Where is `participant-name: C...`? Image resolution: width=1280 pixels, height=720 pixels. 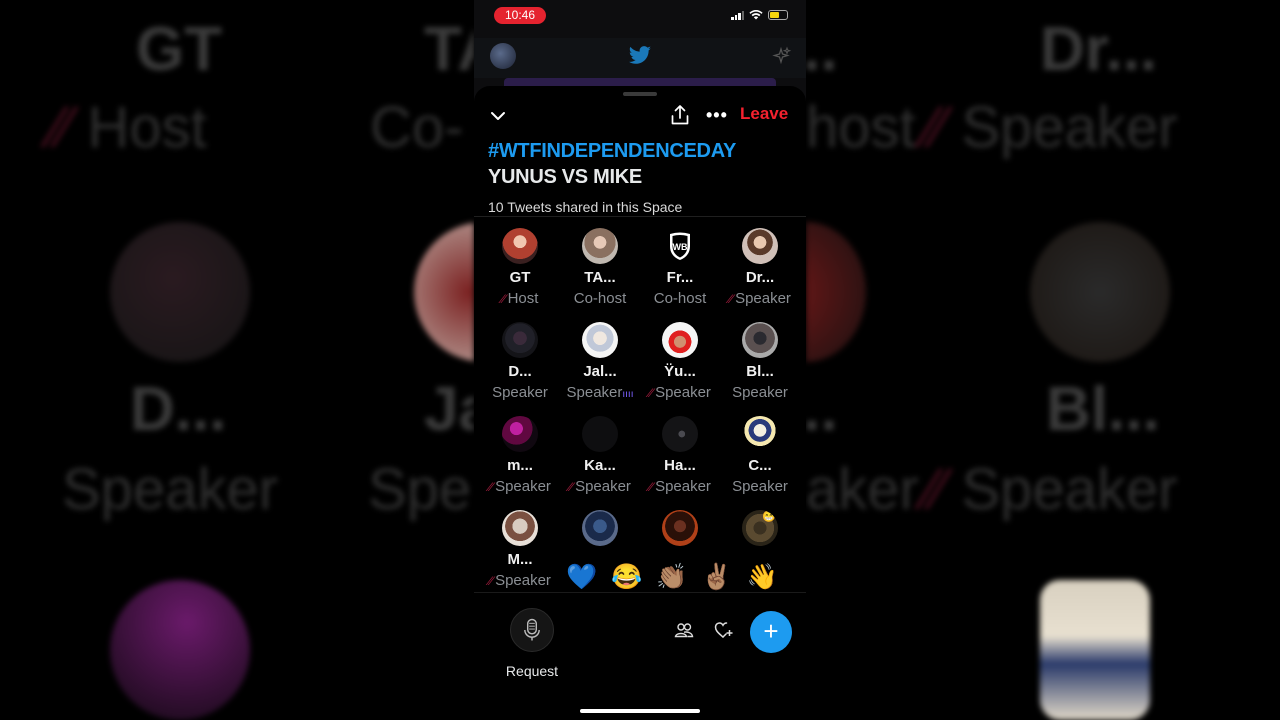 participant-name: C... is located at coordinates (760, 465).